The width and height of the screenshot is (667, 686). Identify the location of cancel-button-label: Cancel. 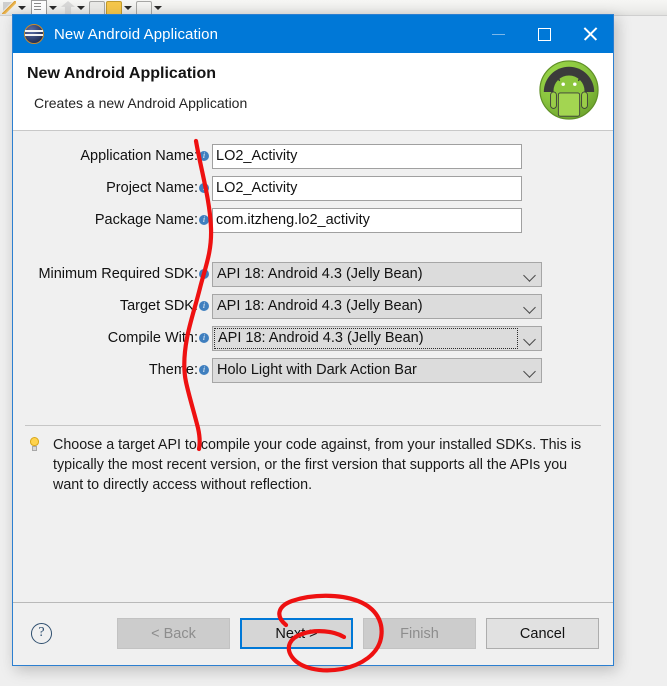
(542, 633).